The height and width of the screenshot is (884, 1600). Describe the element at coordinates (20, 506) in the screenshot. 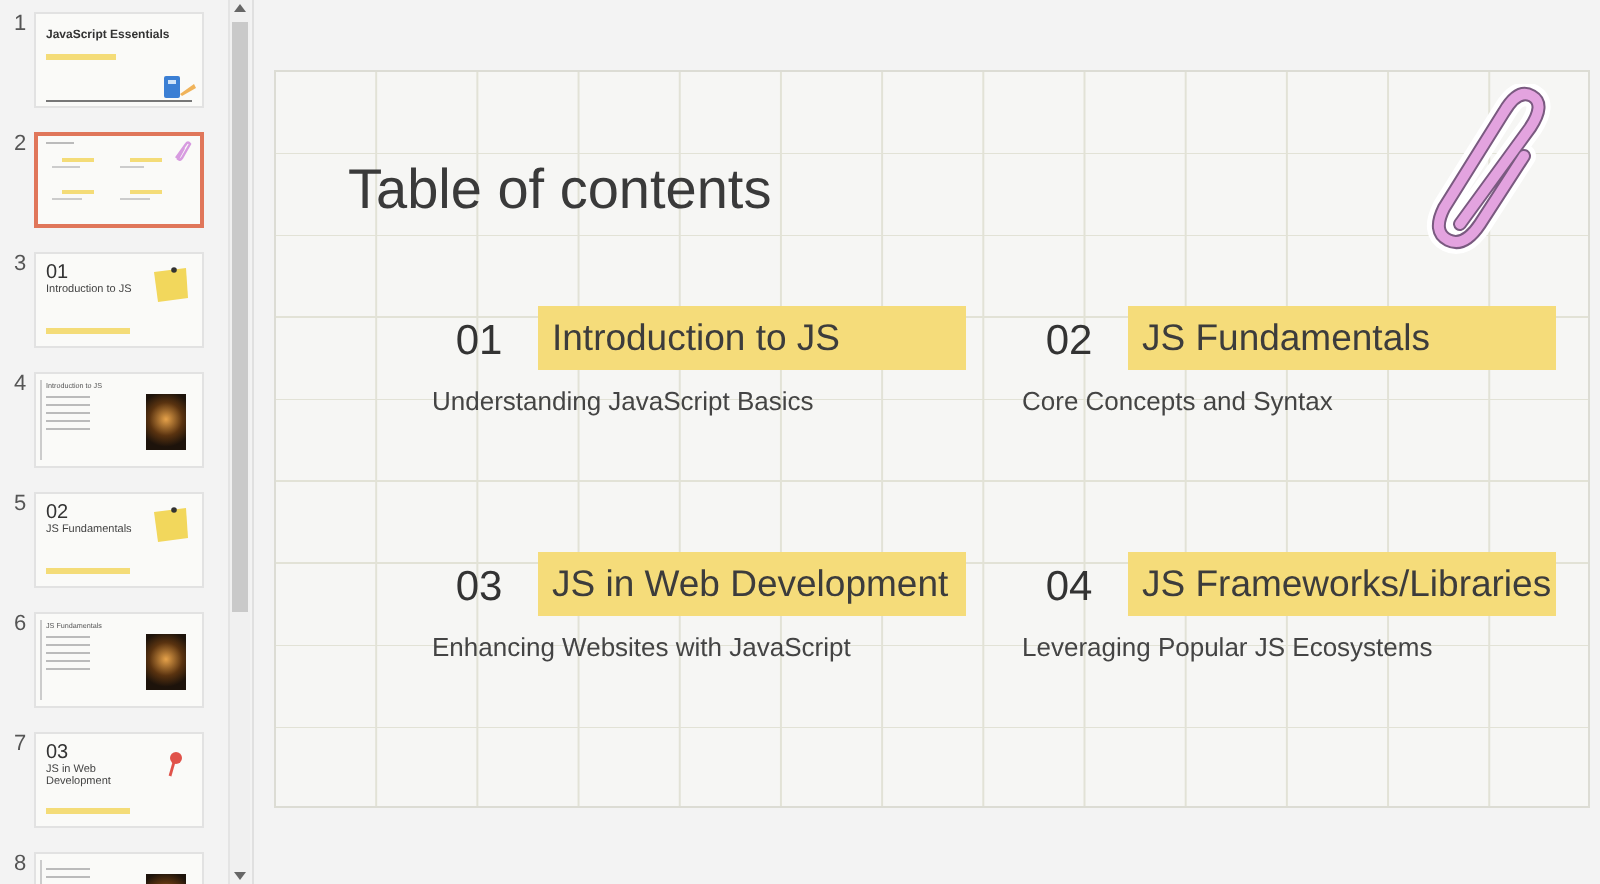

I see `slide-number: 5` at that location.